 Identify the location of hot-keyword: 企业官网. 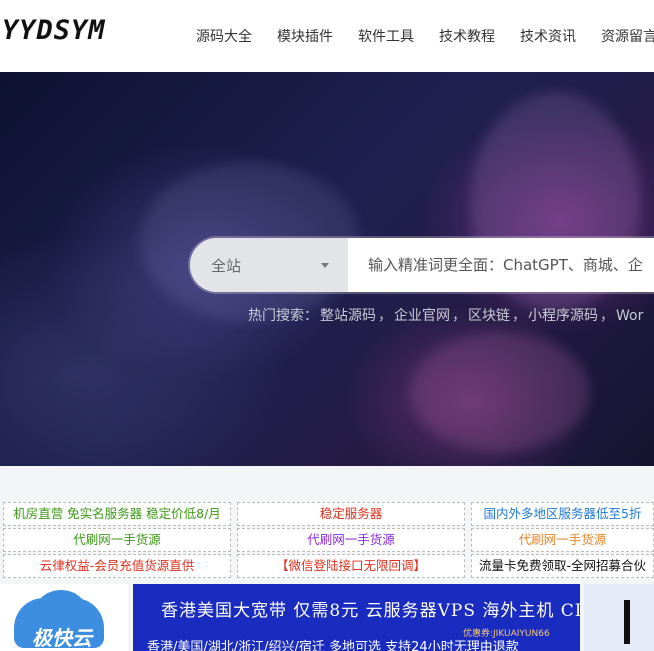
(422, 316).